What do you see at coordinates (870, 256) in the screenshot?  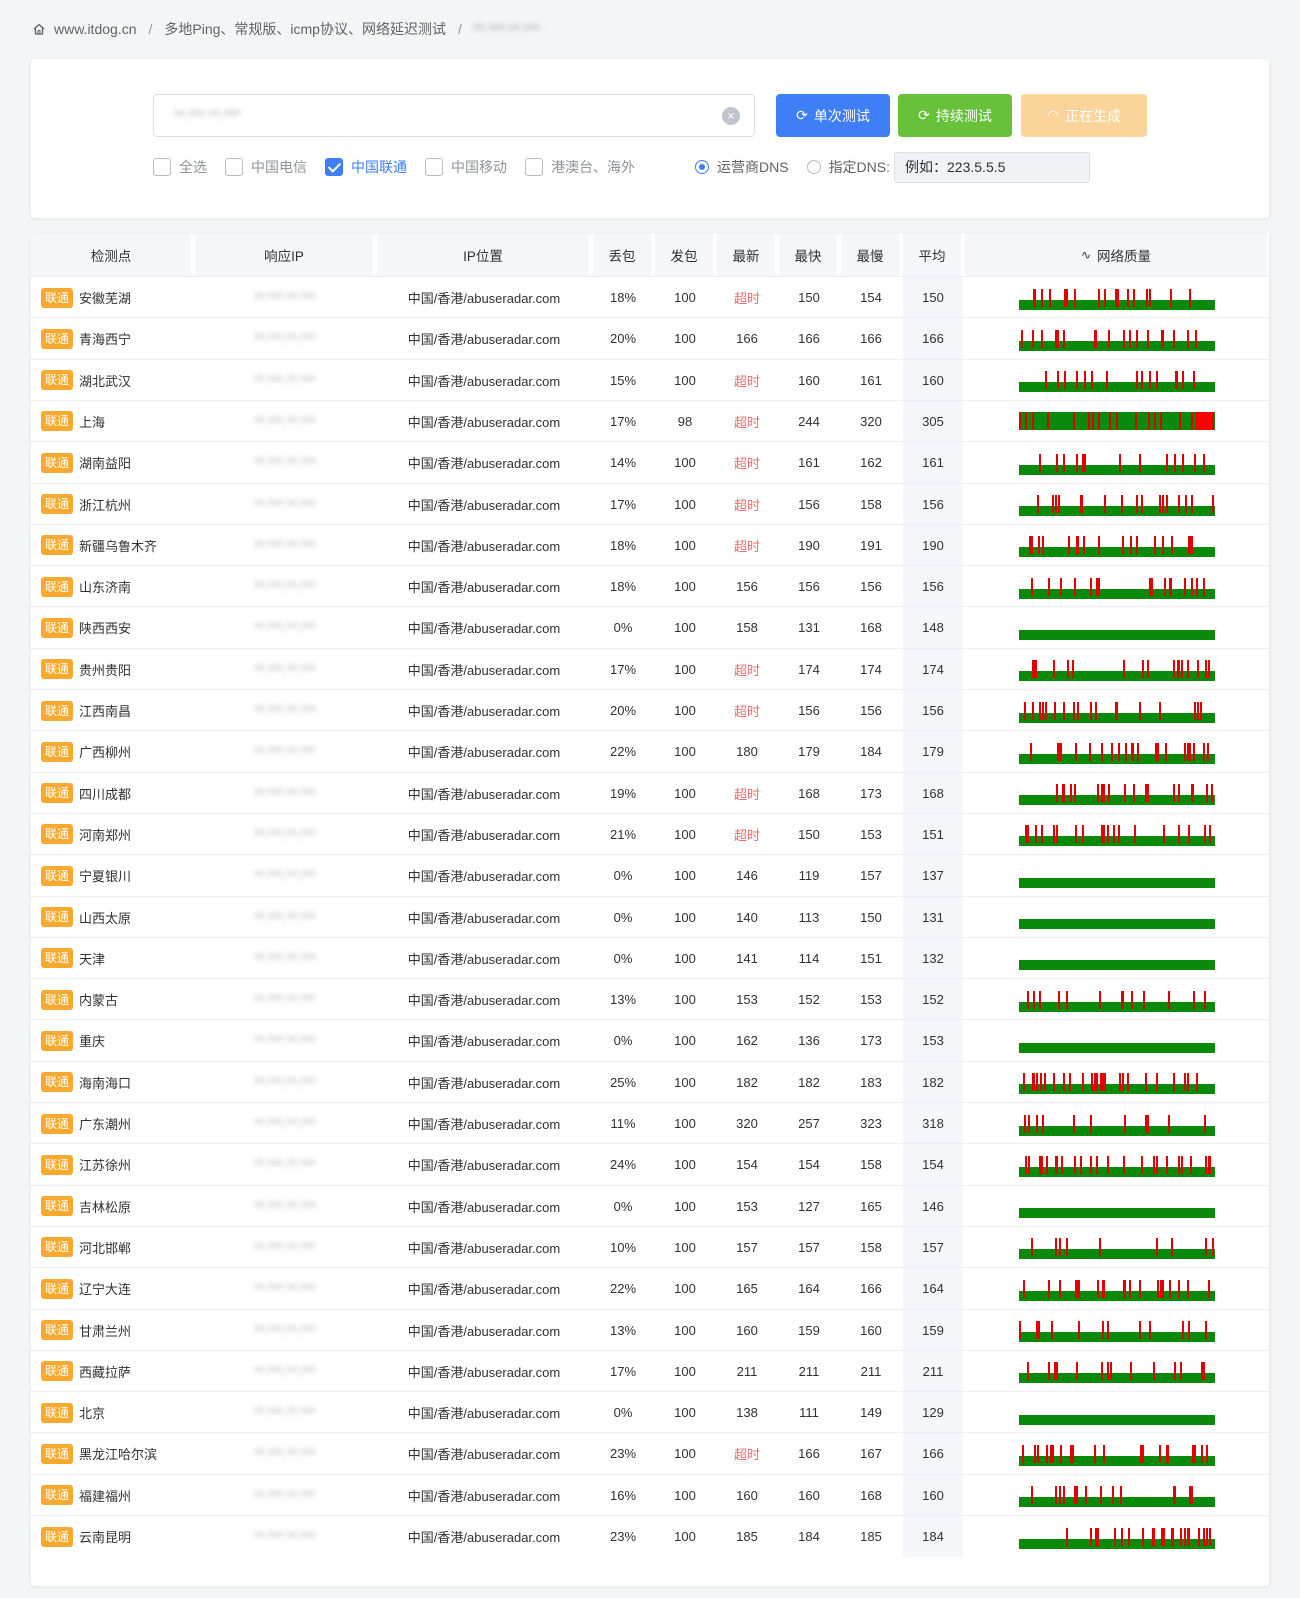 I see `header-label: 最慢` at bounding box center [870, 256].